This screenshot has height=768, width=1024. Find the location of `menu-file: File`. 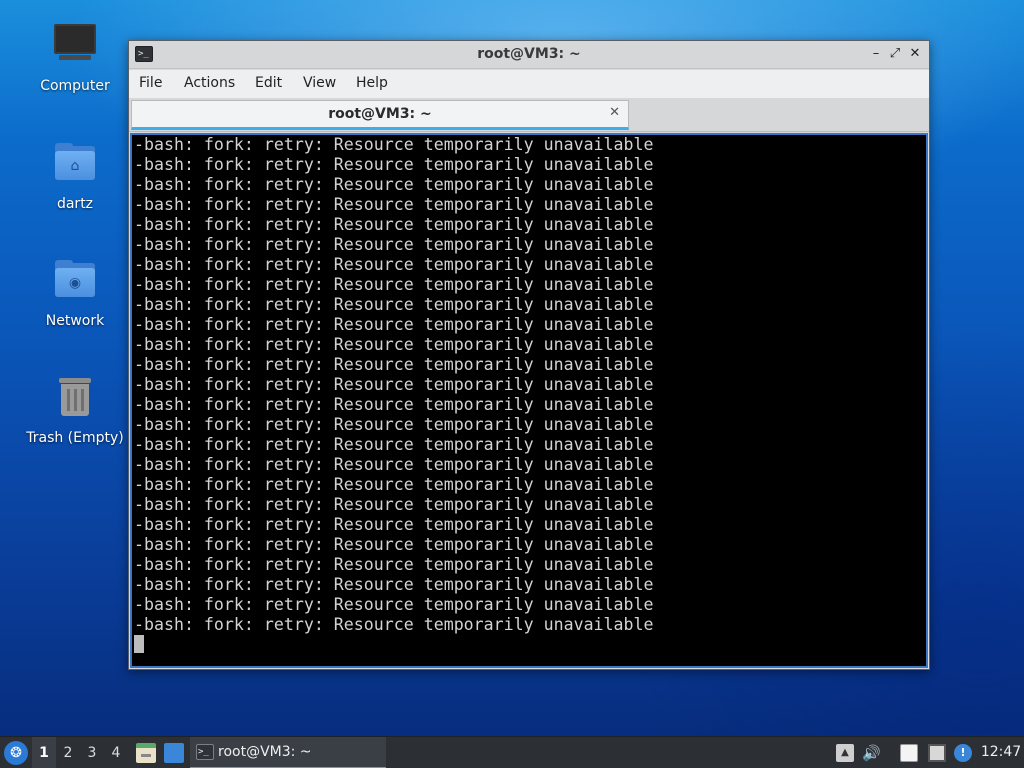

menu-file: File is located at coordinates (150, 83).